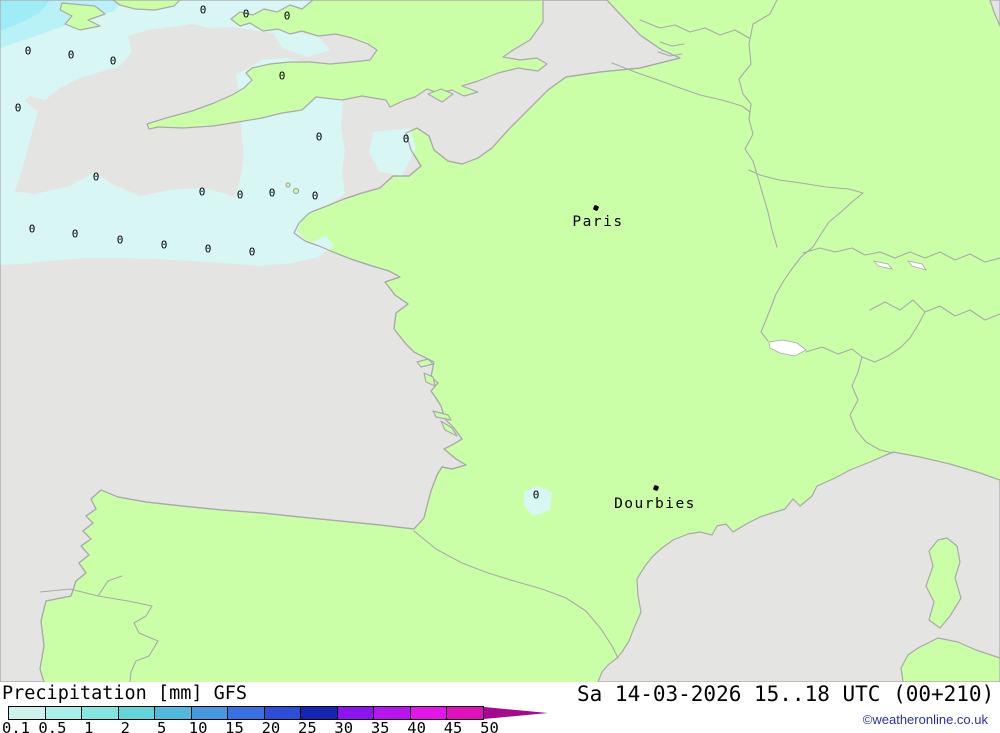  Describe the element at coordinates (125, 693) in the screenshot. I see `legend-title: Precipitation [mm] GFS` at that location.